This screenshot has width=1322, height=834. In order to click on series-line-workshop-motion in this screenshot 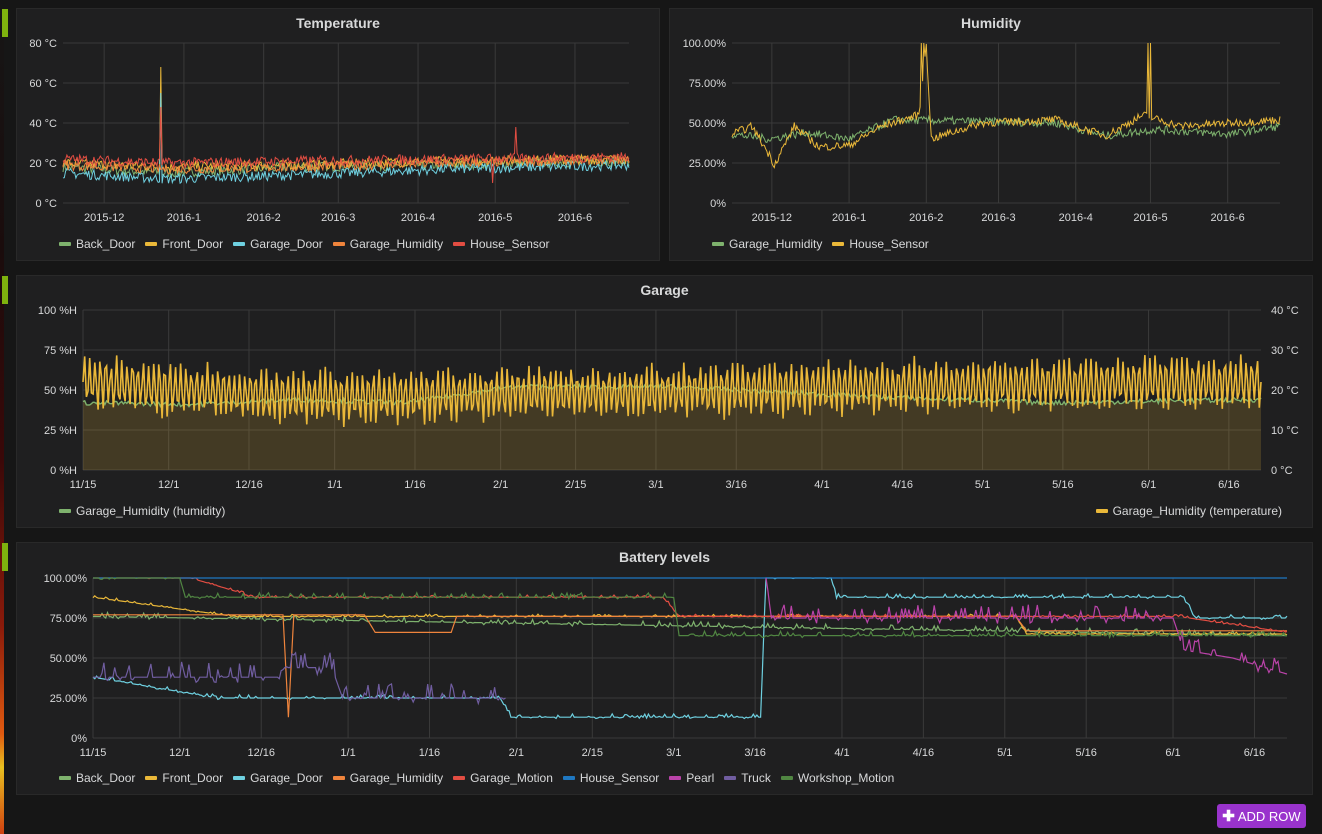, I will do `click(690, 608)`.